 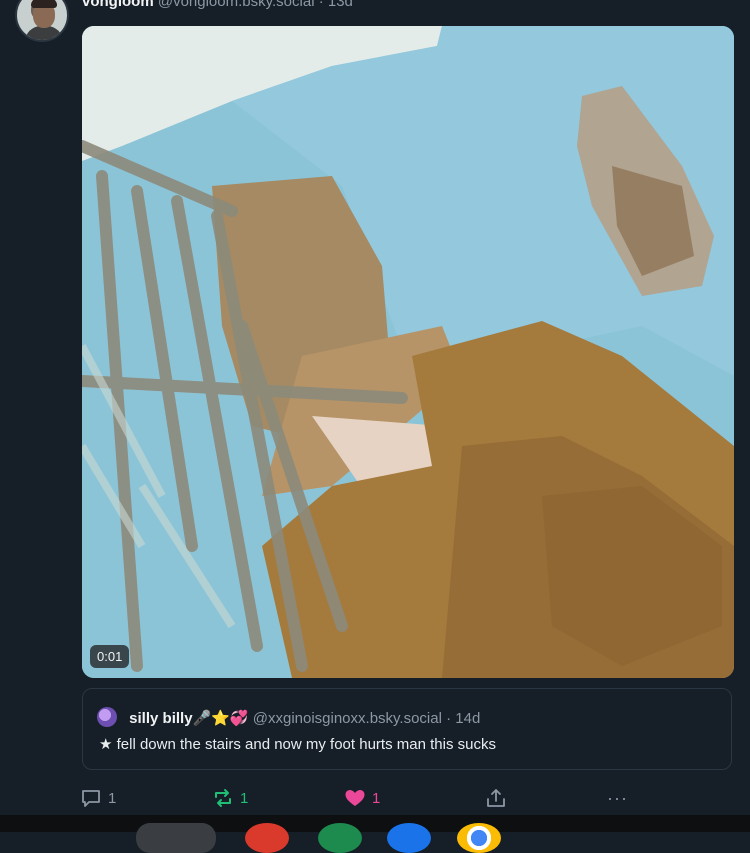 I want to click on repost-icon, so click(x=223, y=798).